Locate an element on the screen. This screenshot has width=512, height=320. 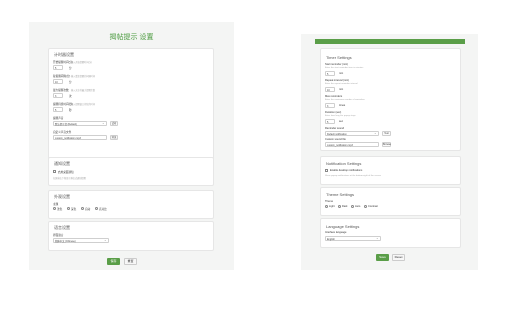
sound-label: 提醒声音 is located at coordinates (58, 118).